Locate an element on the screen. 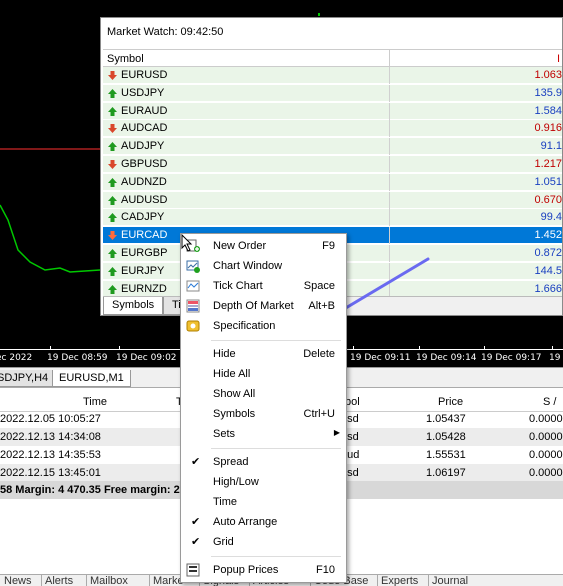 The width and height of the screenshot is (563, 586). menu-item-tick-chart: Tick Chart Space is located at coordinates (263, 286).